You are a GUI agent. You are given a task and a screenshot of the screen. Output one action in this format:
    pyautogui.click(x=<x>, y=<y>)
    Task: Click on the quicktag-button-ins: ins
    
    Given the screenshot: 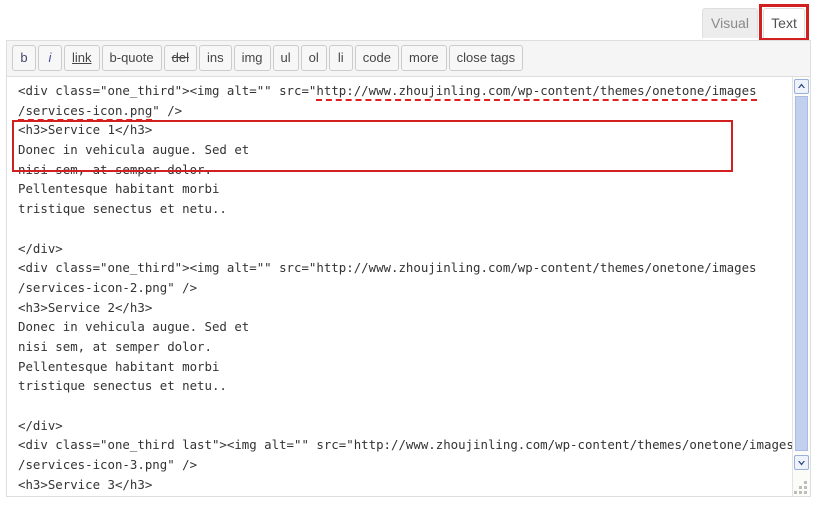 What is the action you would take?
    pyautogui.click(x=215, y=58)
    